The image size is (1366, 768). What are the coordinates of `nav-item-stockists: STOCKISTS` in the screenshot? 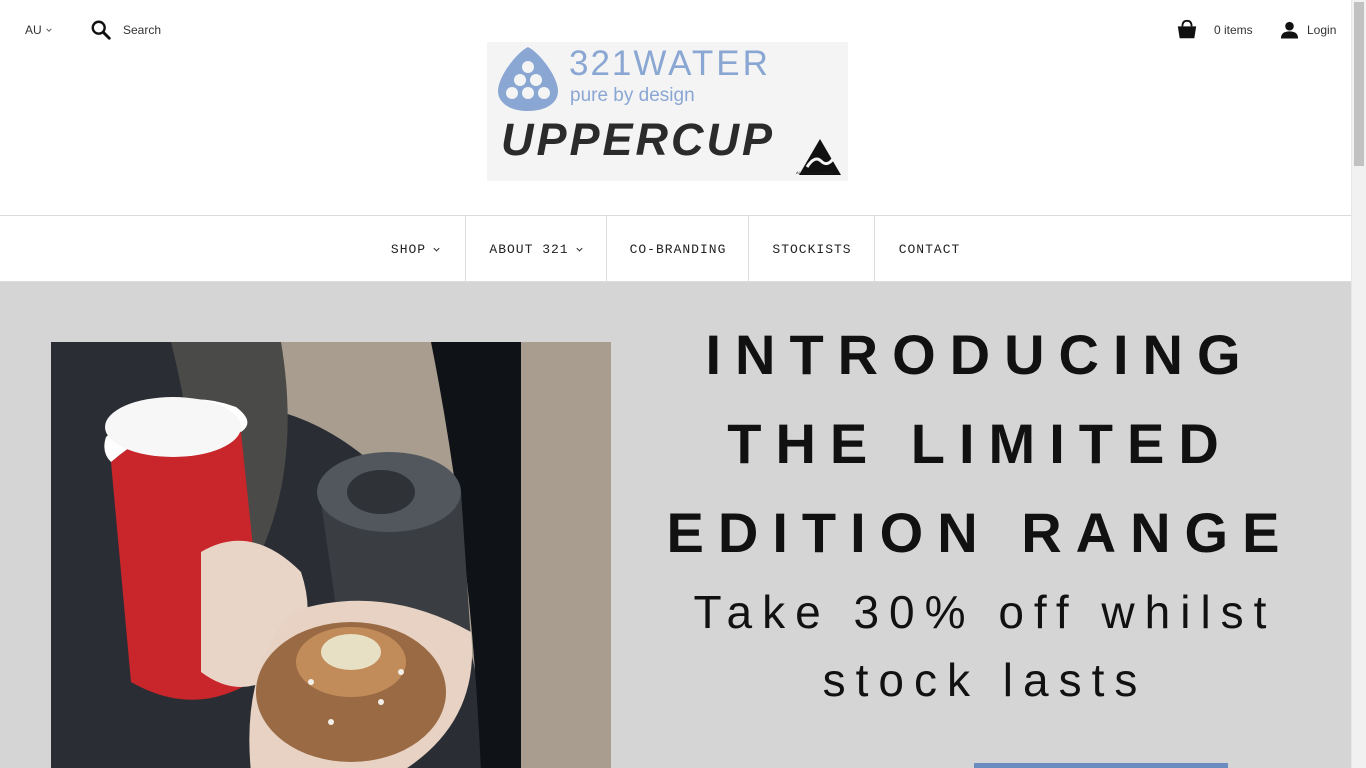 It's located at (811, 249).